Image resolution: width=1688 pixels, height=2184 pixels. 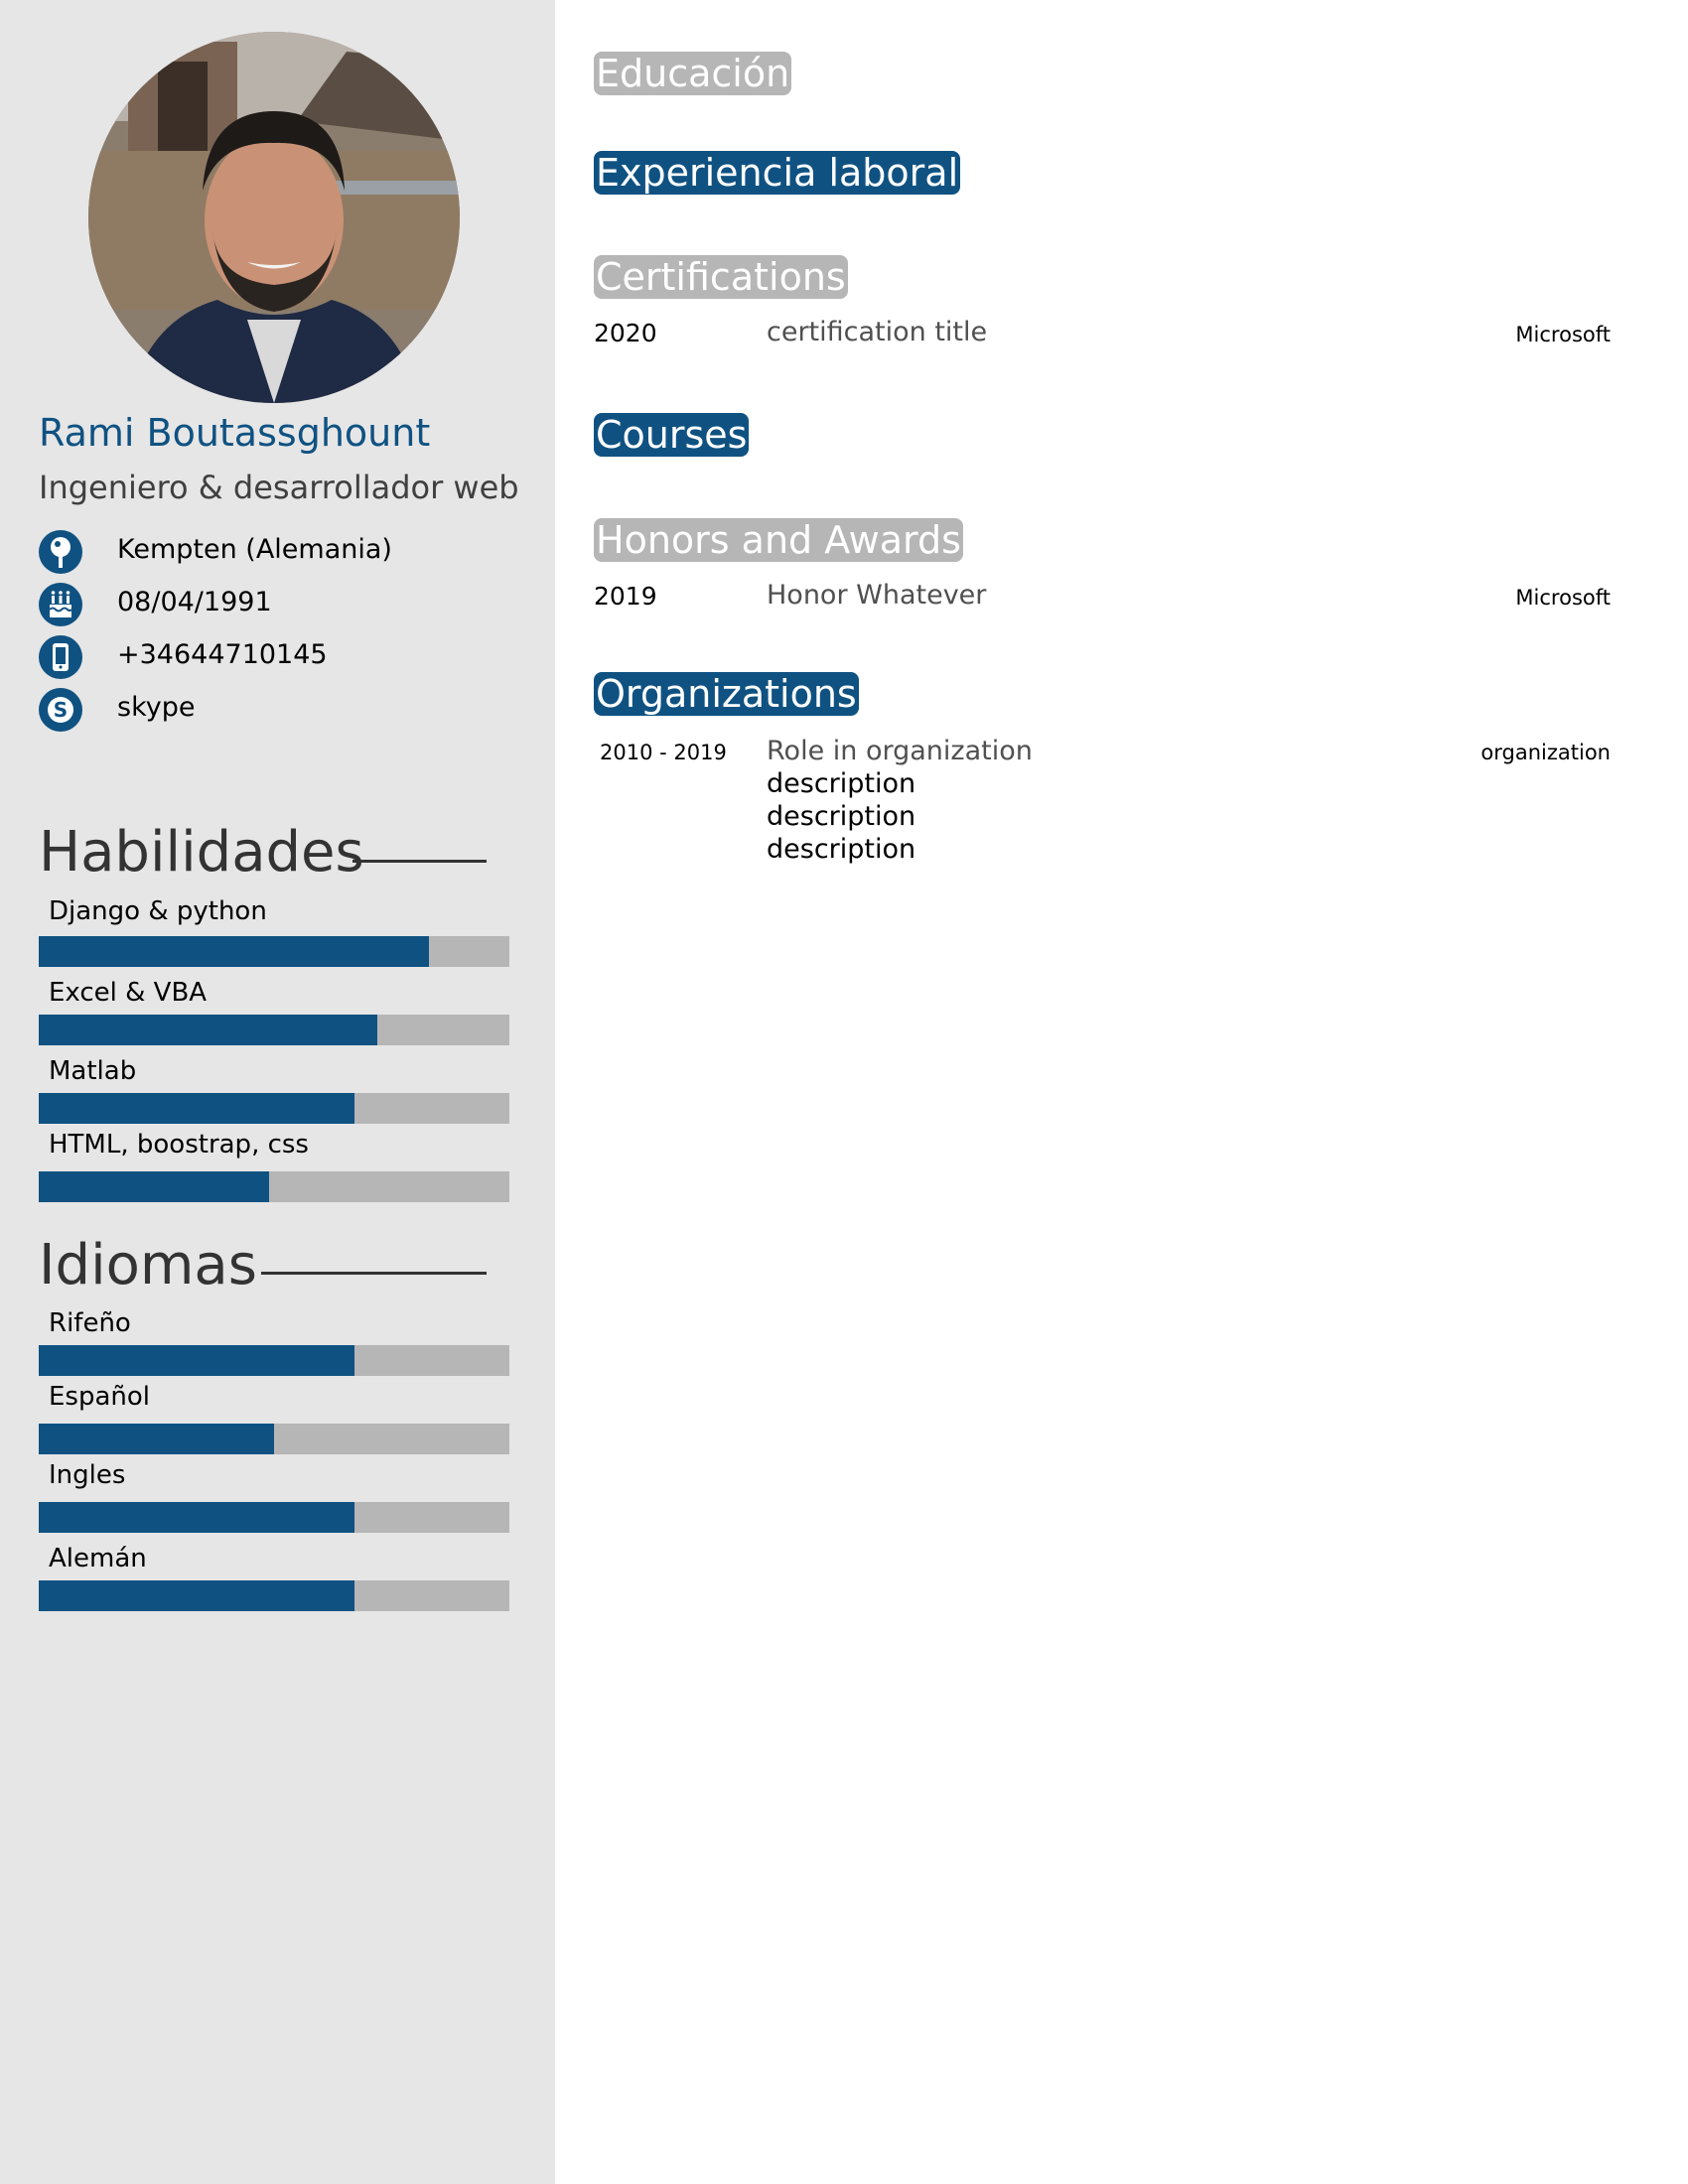 I want to click on skill-label: Django & python, so click(x=158, y=911).